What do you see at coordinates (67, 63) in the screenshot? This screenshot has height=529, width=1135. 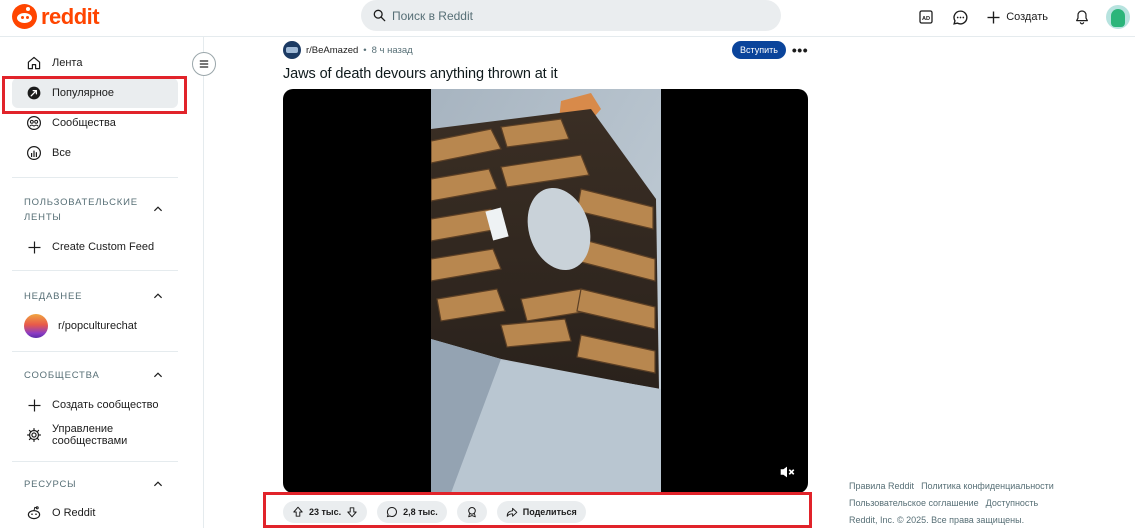 I see `sidebar-item-label: Лента` at bounding box center [67, 63].